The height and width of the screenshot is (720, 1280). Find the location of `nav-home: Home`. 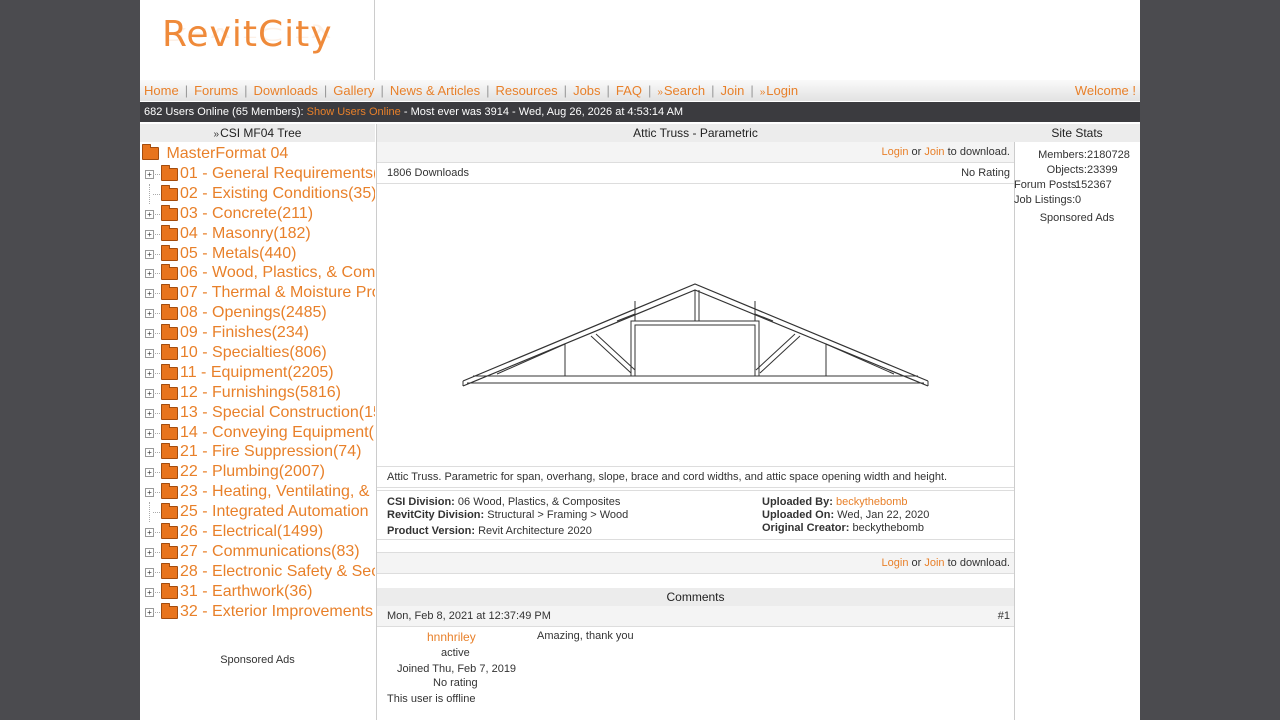

nav-home: Home is located at coordinates (161, 90).